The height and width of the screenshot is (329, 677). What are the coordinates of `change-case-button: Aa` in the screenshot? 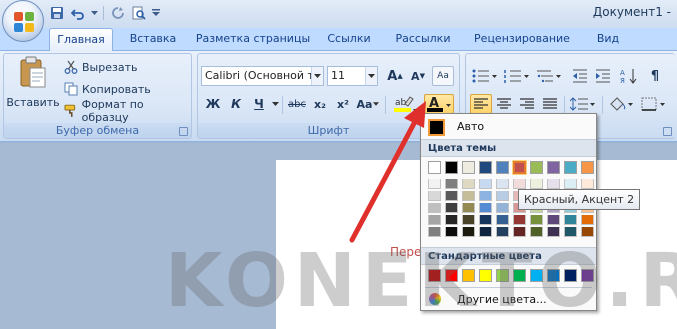 It's located at (368, 104).